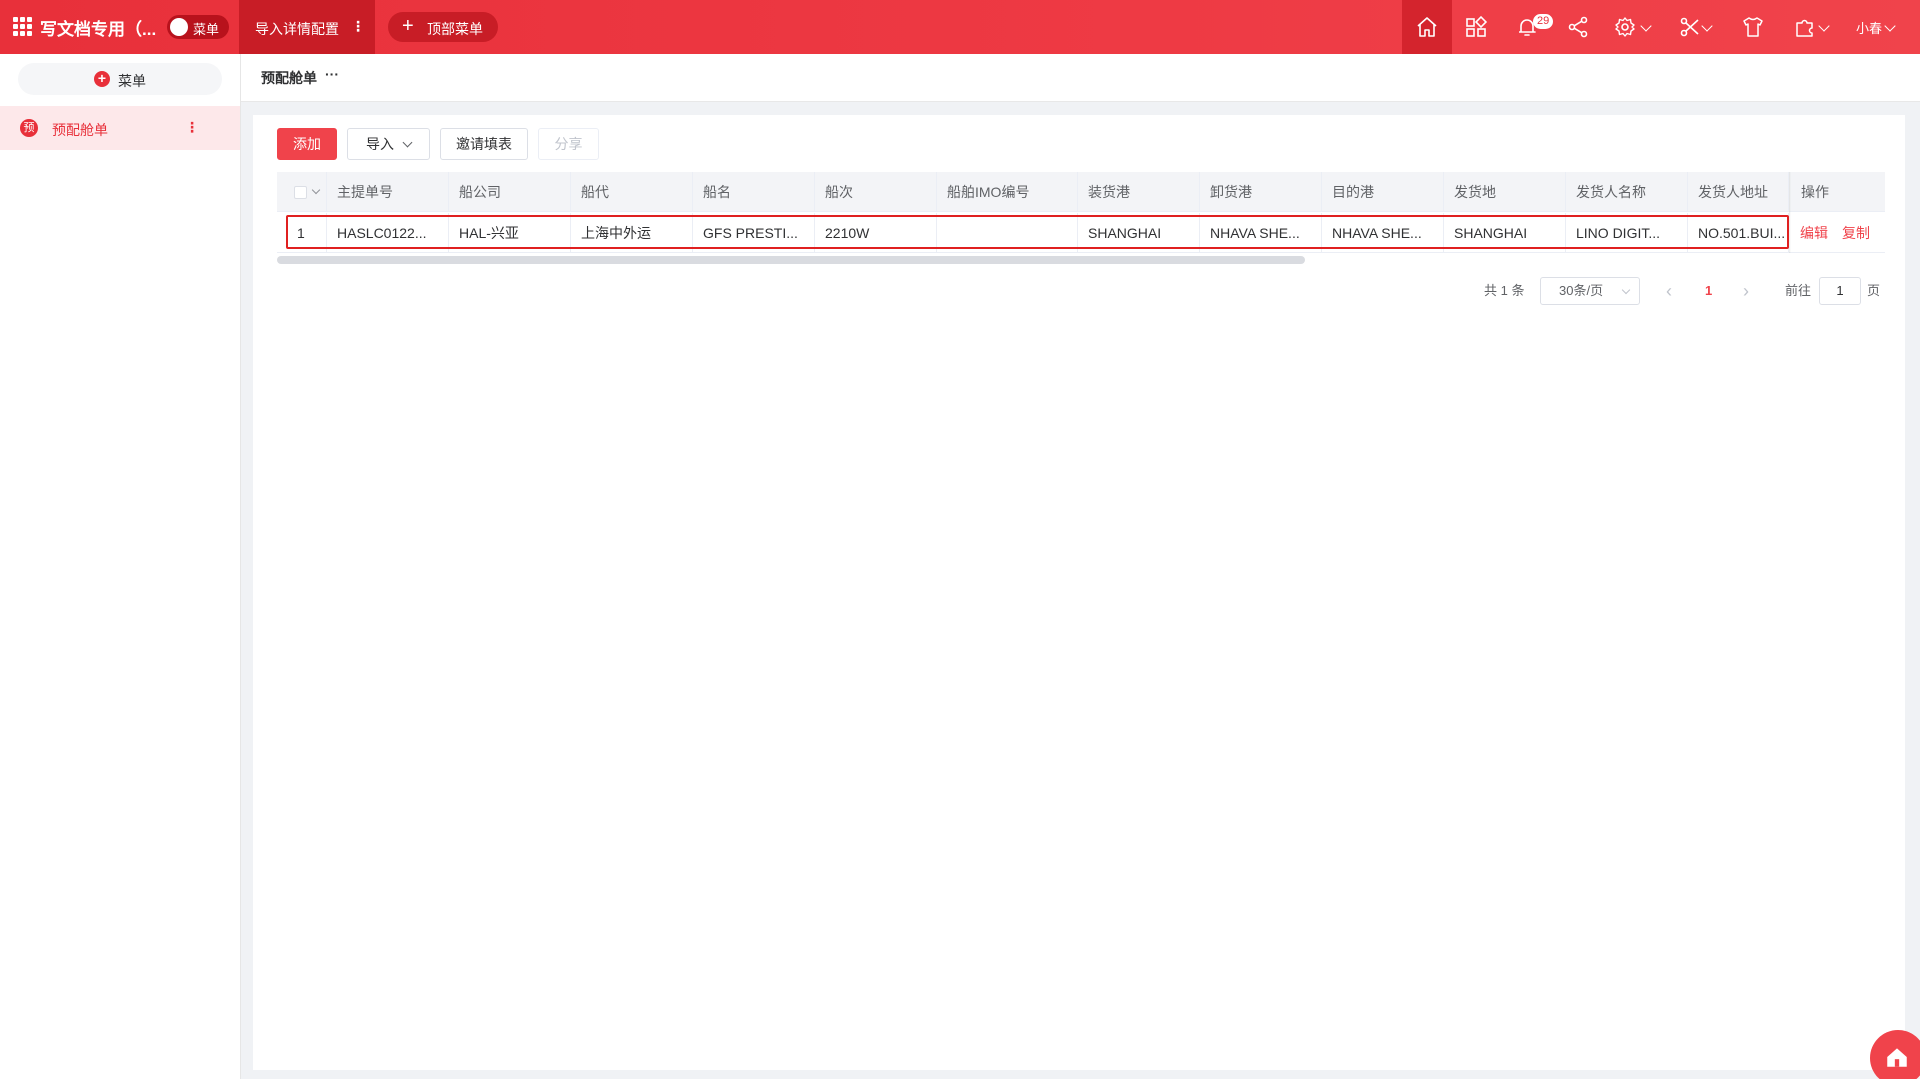 This screenshot has width=1920, height=1079. What do you see at coordinates (1627, 192) in the screenshot?
I see `column-header: 发货人名称` at bounding box center [1627, 192].